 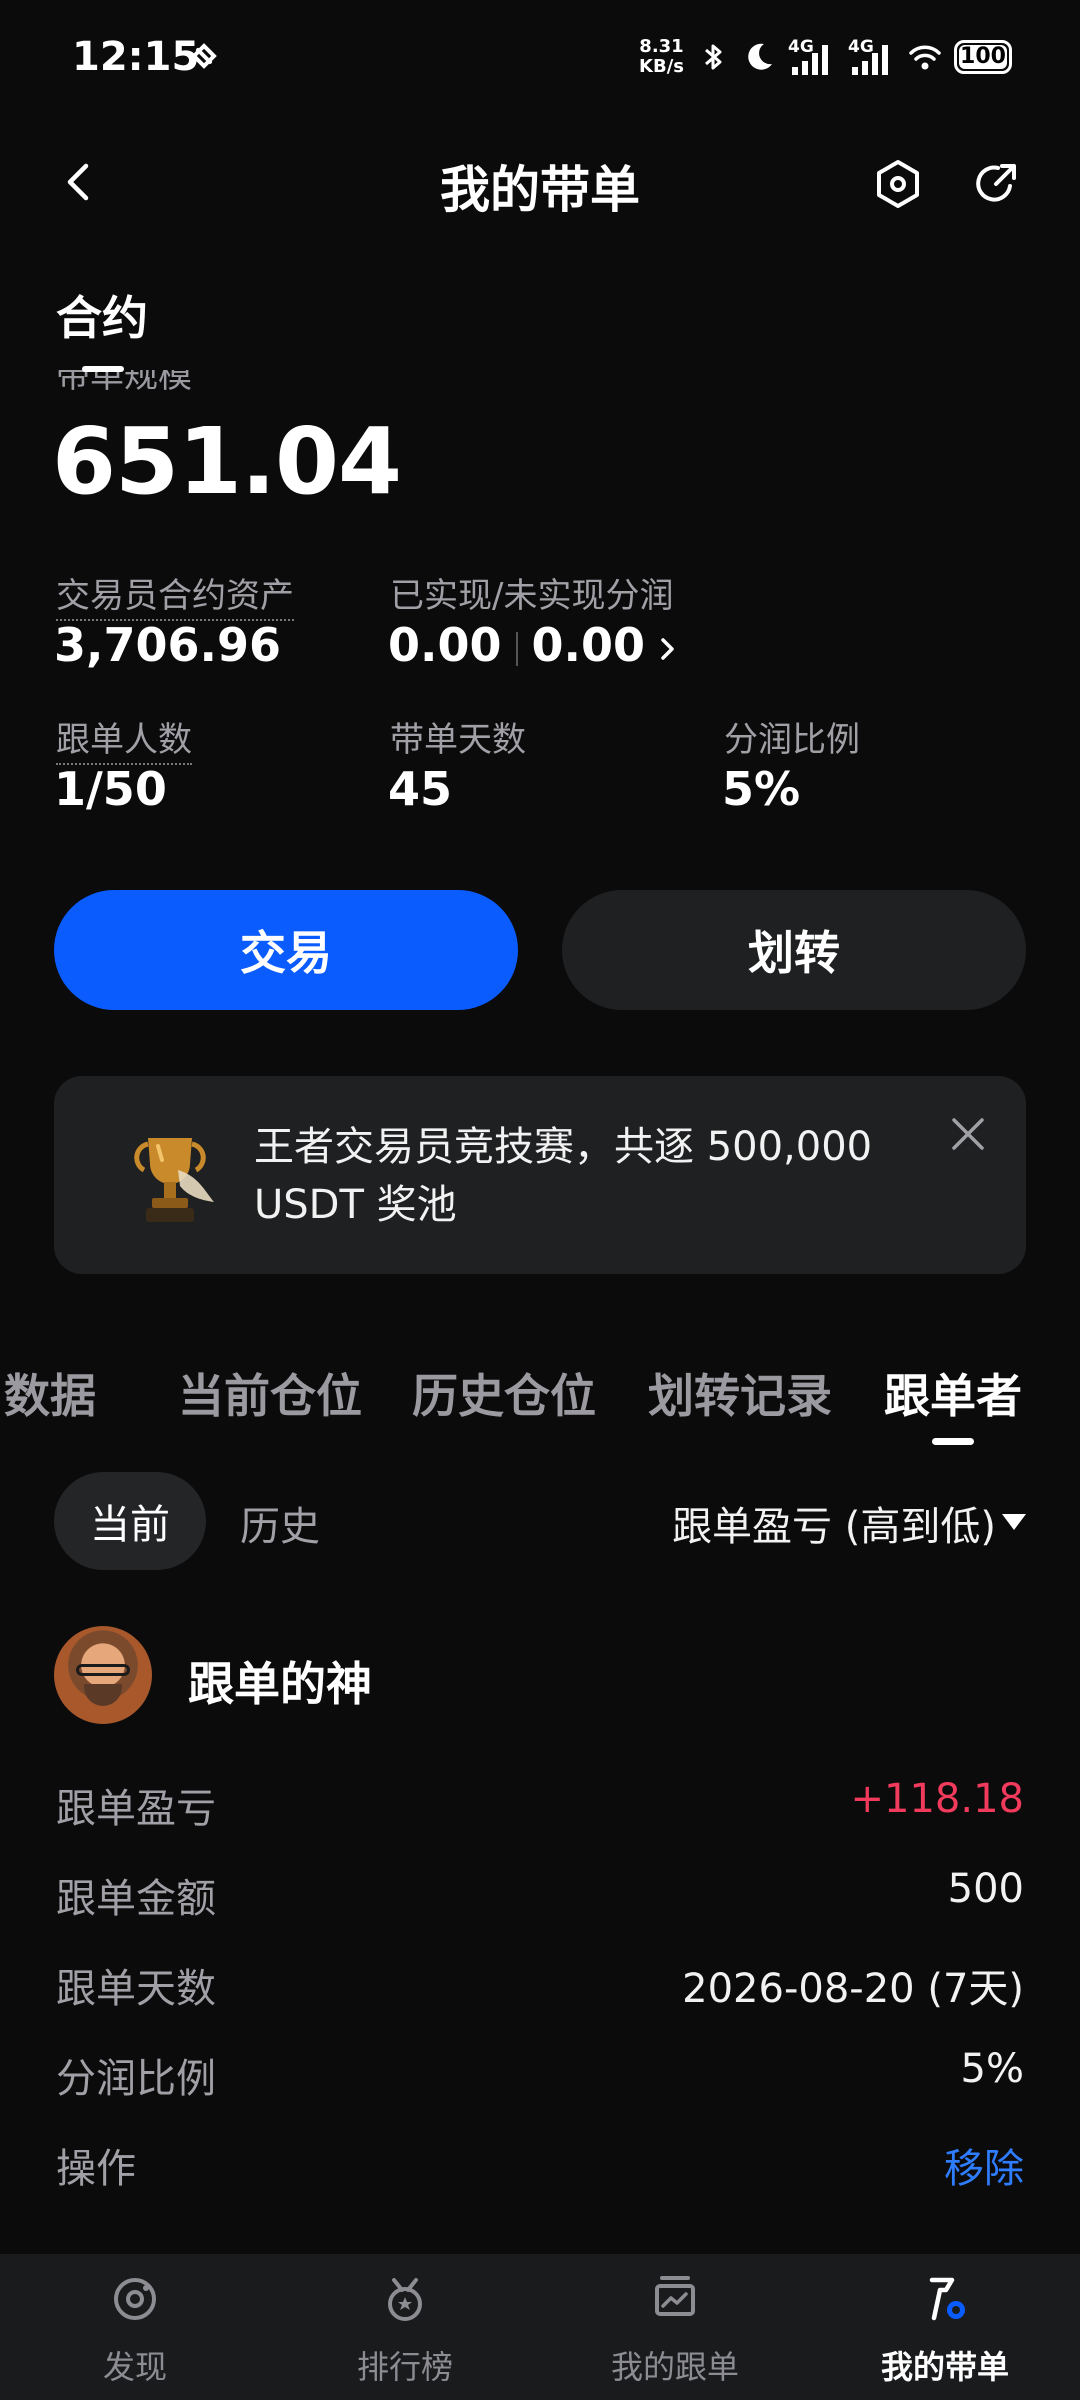 I want to click on nav-my-copy: 我的跟单, so click(x=675, y=2327).